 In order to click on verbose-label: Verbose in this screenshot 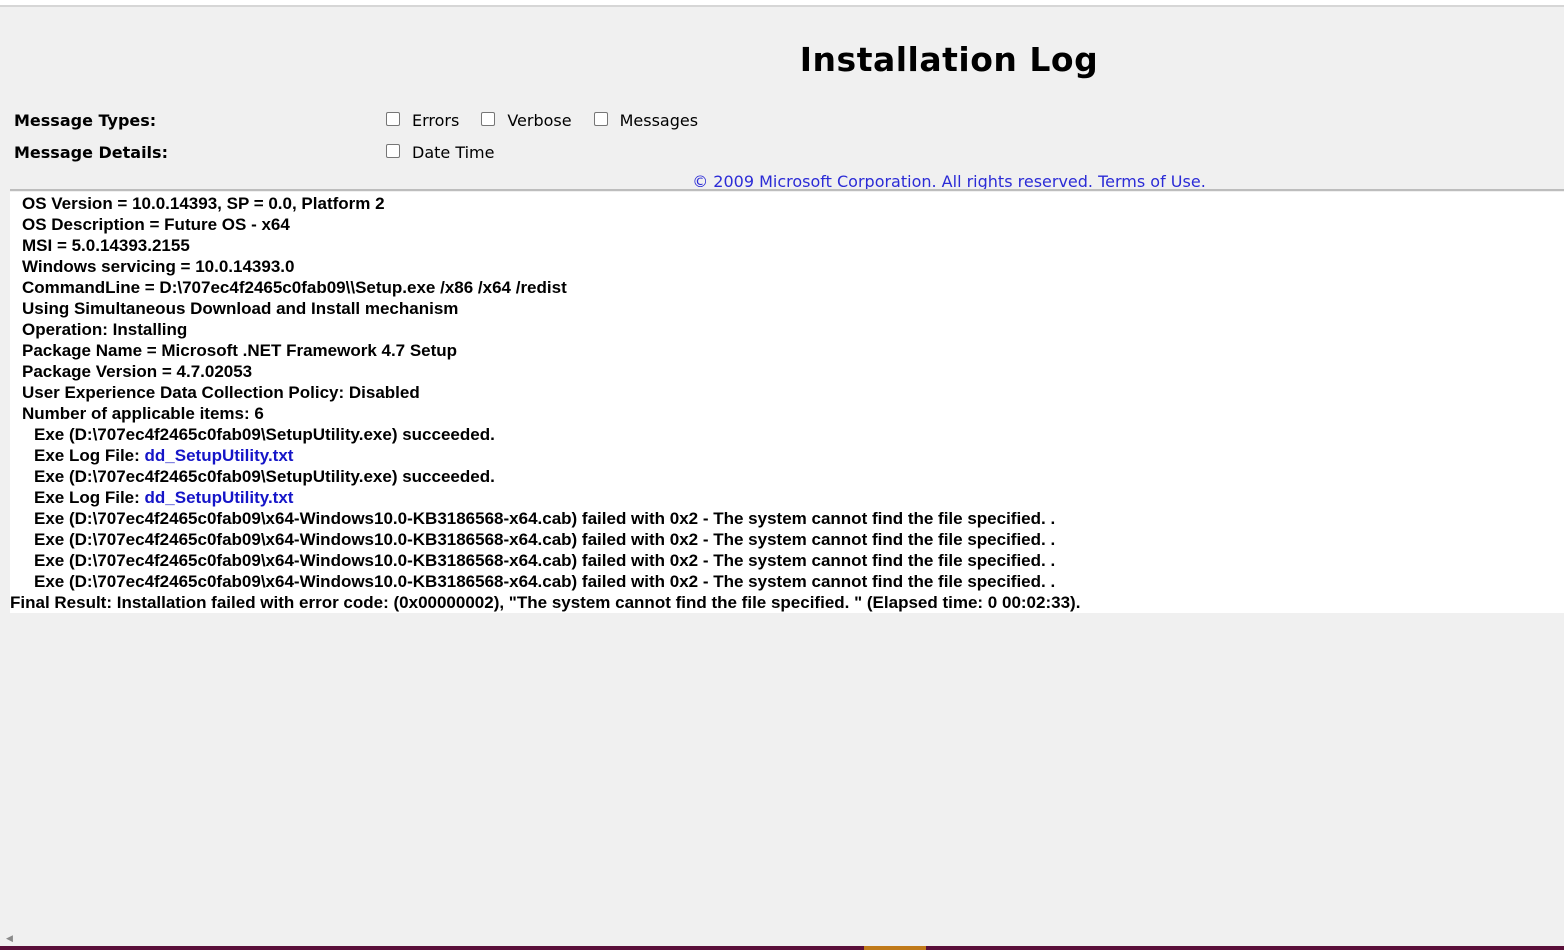, I will do `click(539, 120)`.